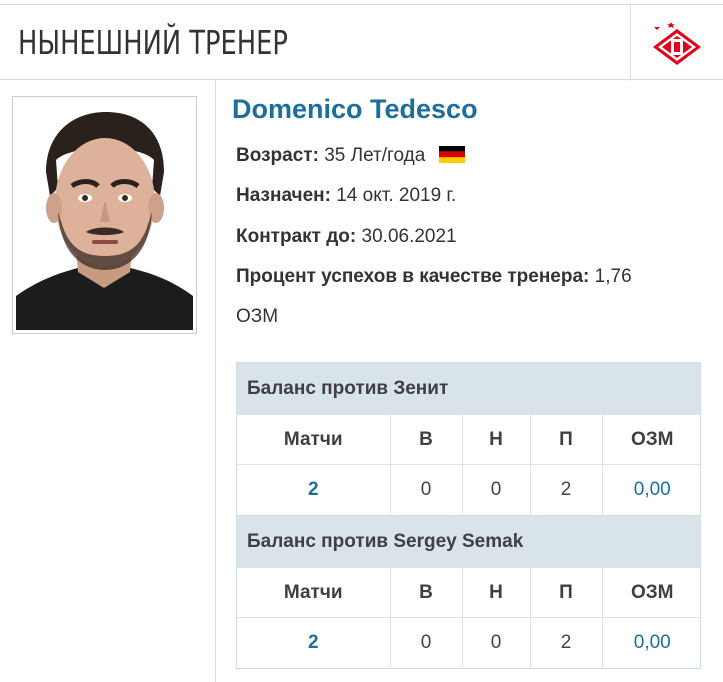  I want to click on contract-value: 30.06.2021, so click(409, 236).